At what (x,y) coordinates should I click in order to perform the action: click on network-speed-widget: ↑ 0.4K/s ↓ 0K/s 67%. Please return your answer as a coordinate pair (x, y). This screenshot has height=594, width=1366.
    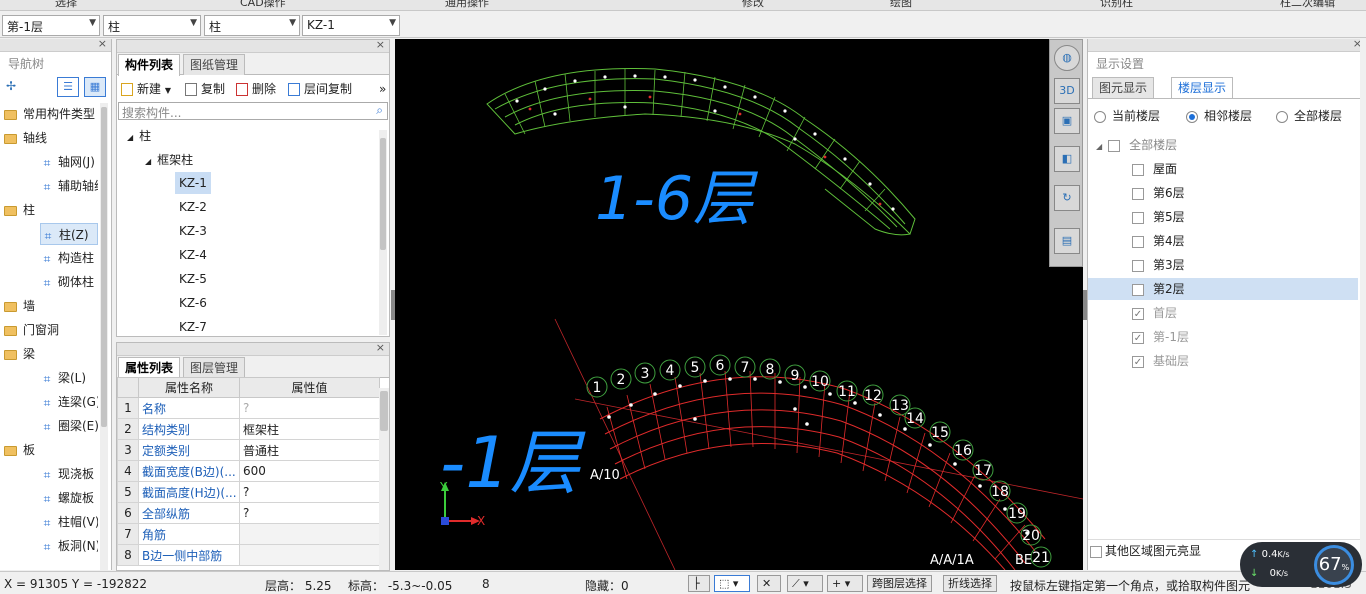
    Looking at the image, I should click on (1301, 564).